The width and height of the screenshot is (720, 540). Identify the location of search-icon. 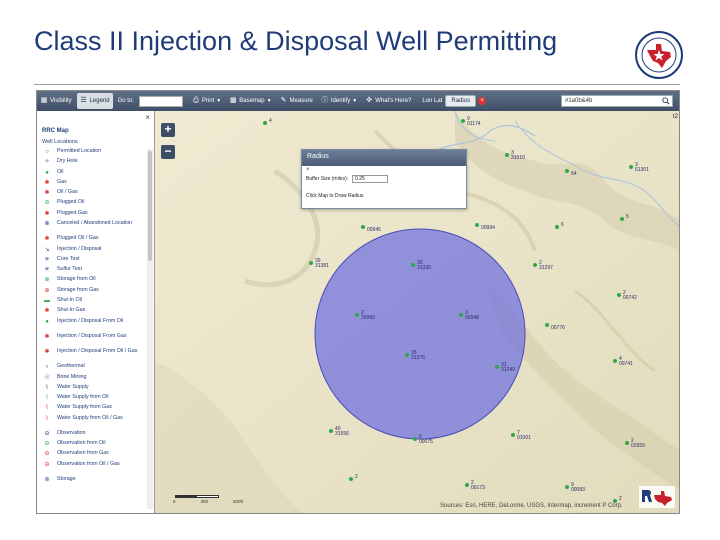
(666, 101).